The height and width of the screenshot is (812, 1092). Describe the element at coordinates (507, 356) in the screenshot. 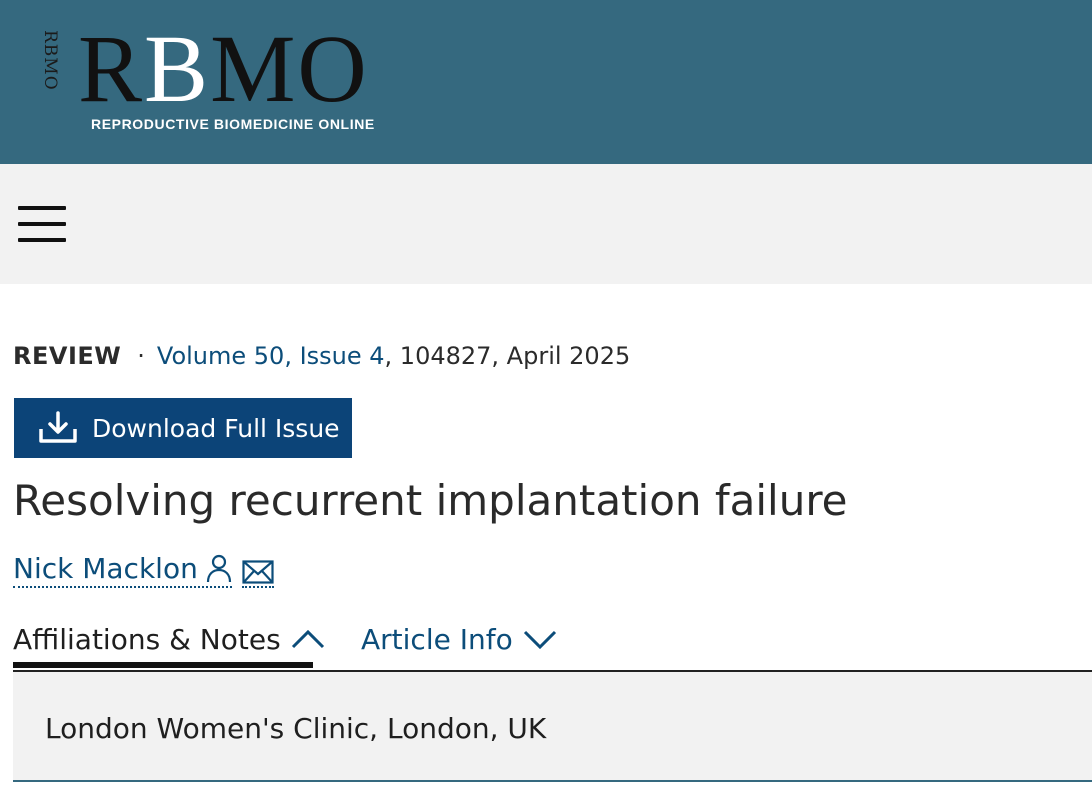

I see `citation-details: , 104827, April 2025` at that location.